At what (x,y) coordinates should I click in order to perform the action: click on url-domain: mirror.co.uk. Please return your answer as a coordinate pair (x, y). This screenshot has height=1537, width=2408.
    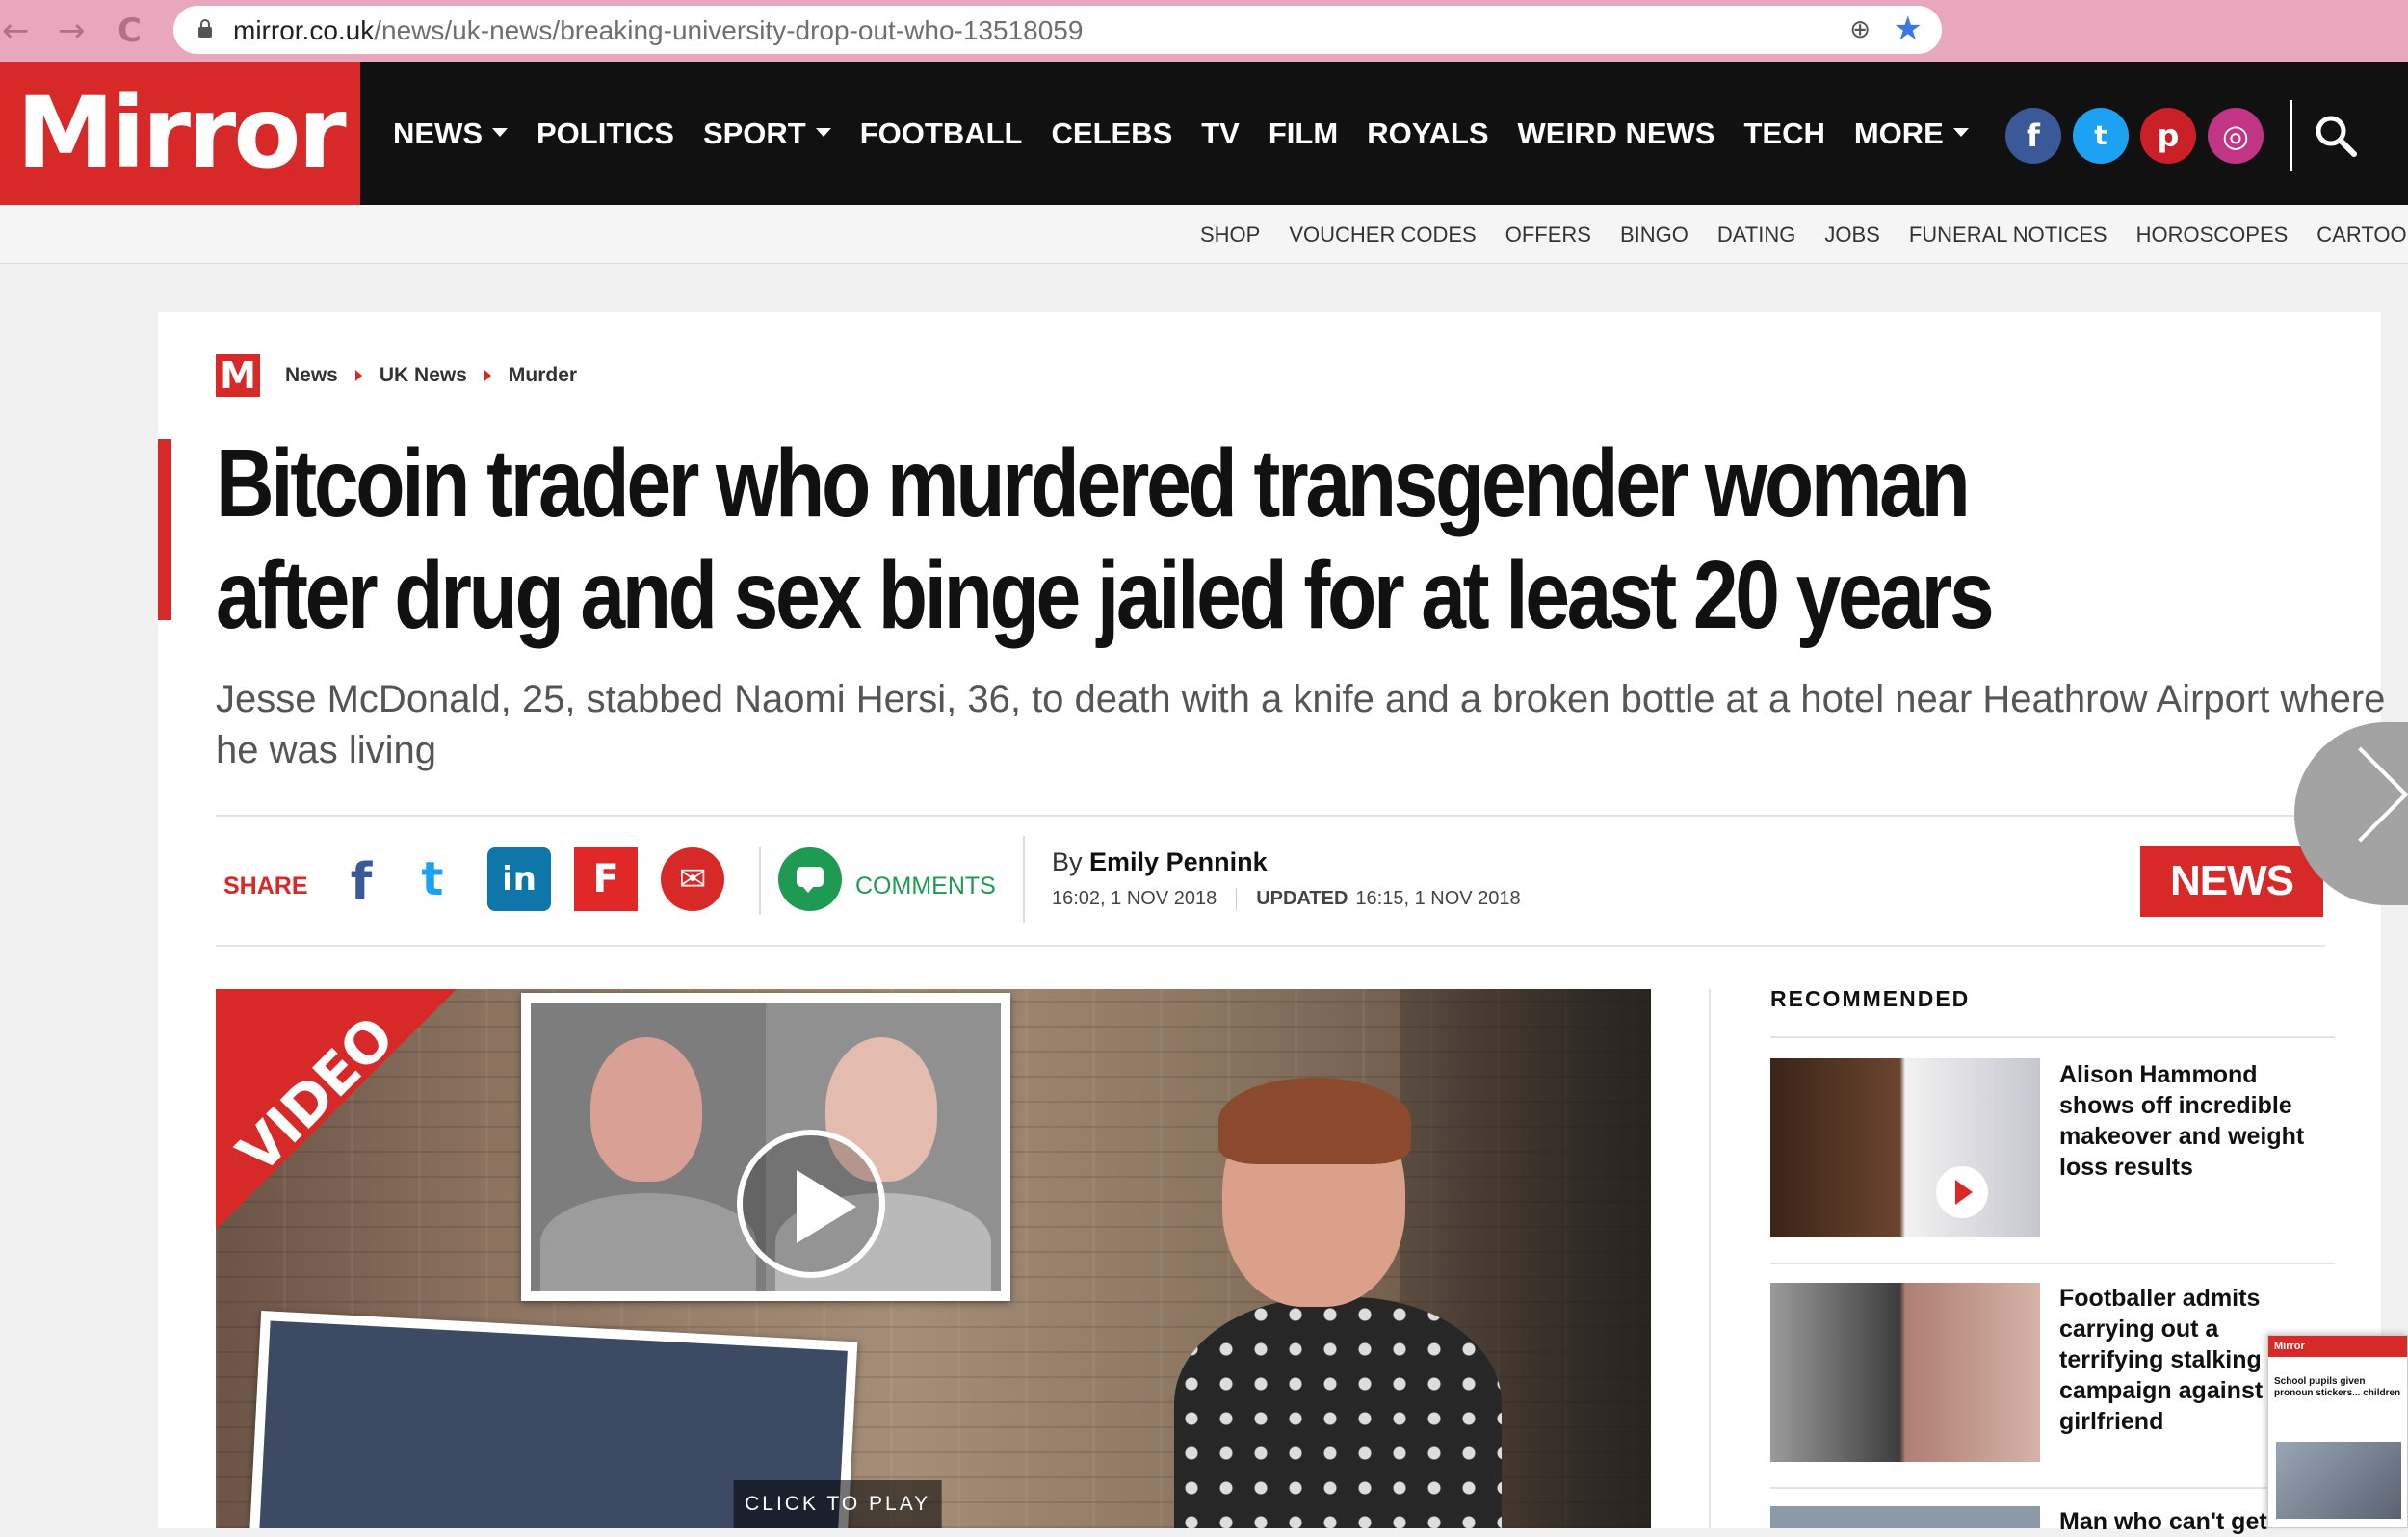
    Looking at the image, I should click on (304, 30).